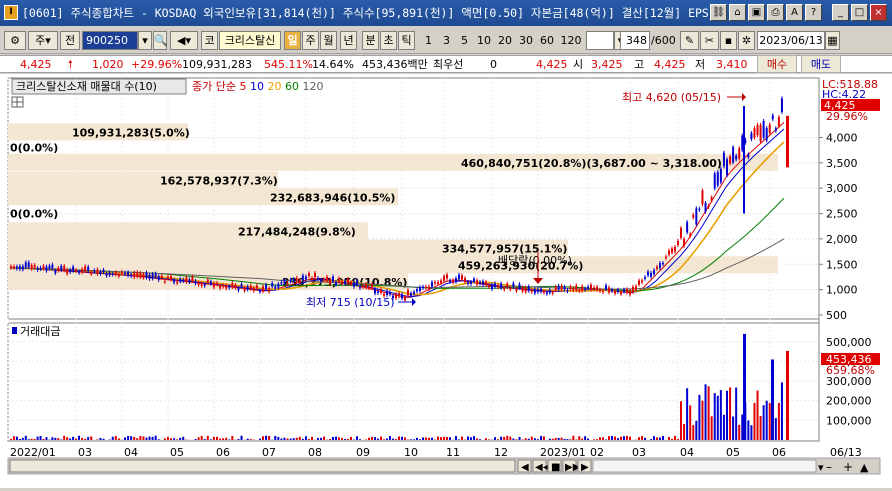 The image size is (892, 491). What do you see at coordinates (315, 452) in the screenshot?
I see `date-tick-label: 08` at bounding box center [315, 452].